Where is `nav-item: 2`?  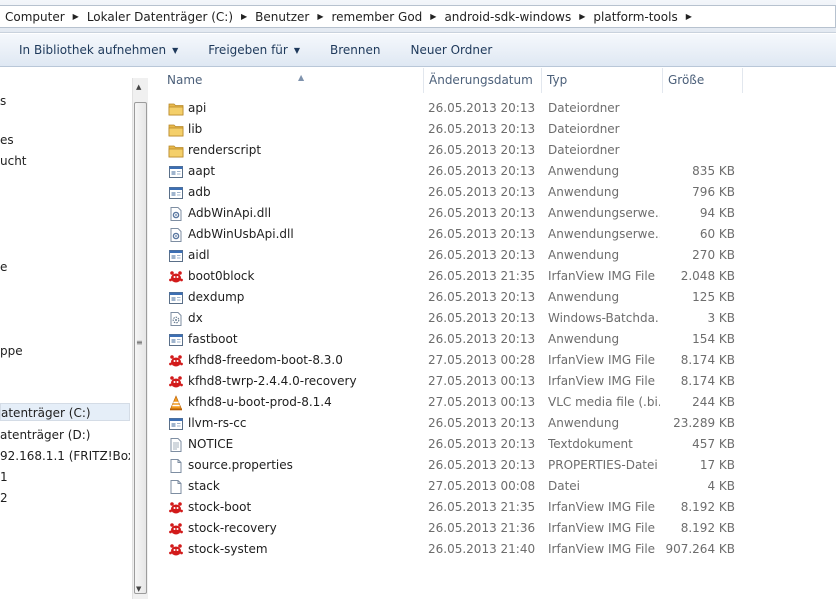 nav-item: 2 is located at coordinates (4, 498).